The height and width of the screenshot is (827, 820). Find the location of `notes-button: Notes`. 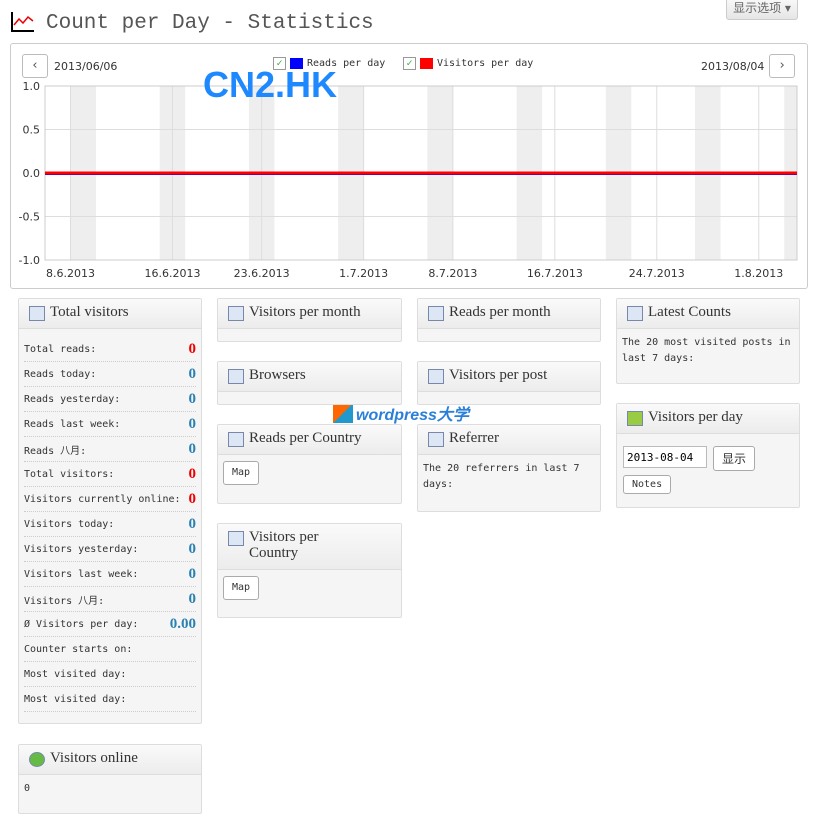

notes-button: Notes is located at coordinates (647, 484).